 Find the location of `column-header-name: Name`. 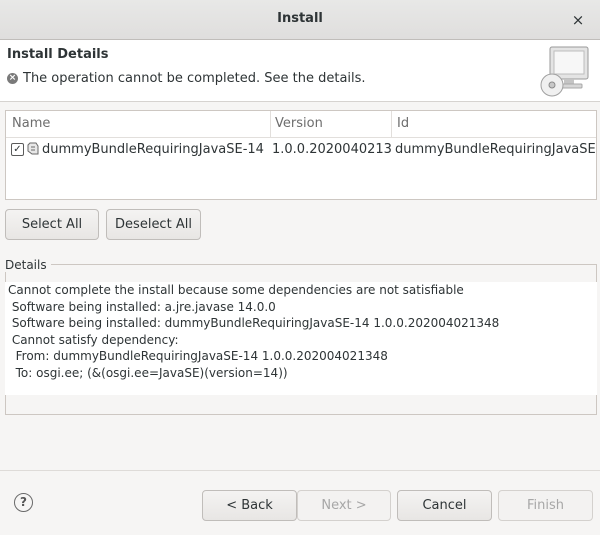

column-header-name: Name is located at coordinates (31, 123).